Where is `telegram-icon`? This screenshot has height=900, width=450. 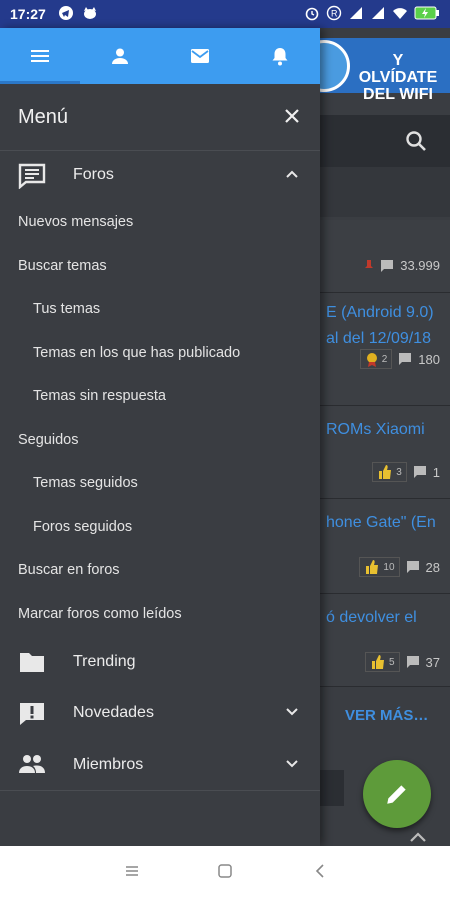 telegram-icon is located at coordinates (66, 13).